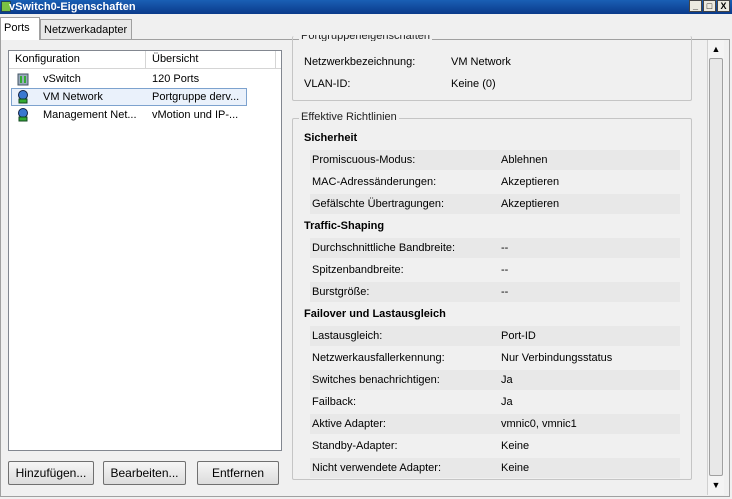 The image size is (732, 499). What do you see at coordinates (349, 117) in the screenshot?
I see `effective-policies-title: Effektive Richtlinien` at bounding box center [349, 117].